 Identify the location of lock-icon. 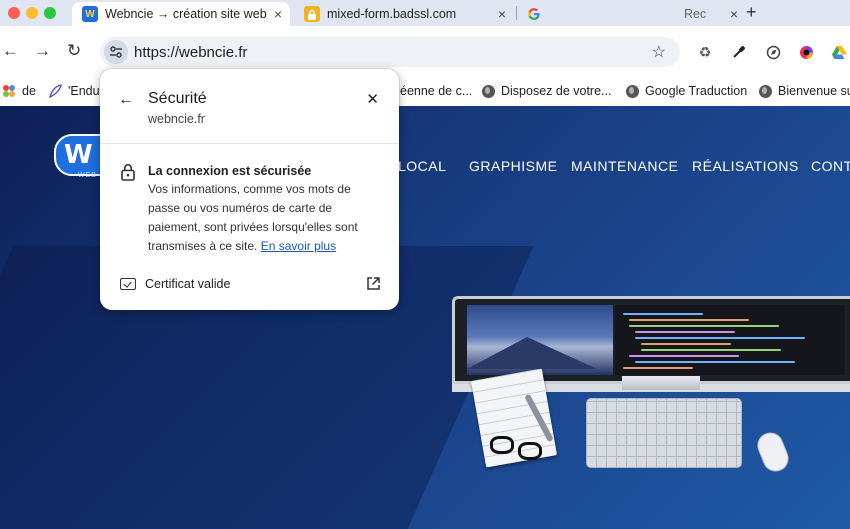
(128, 172).